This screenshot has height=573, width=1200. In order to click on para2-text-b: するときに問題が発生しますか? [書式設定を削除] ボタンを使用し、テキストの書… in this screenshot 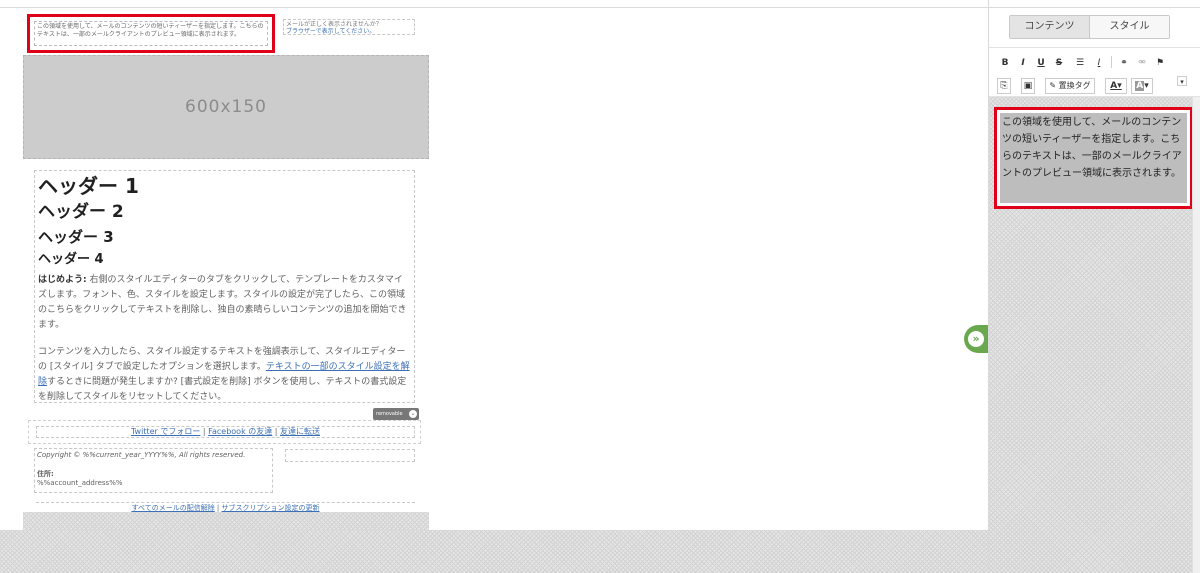, I will do `click(222, 389)`.